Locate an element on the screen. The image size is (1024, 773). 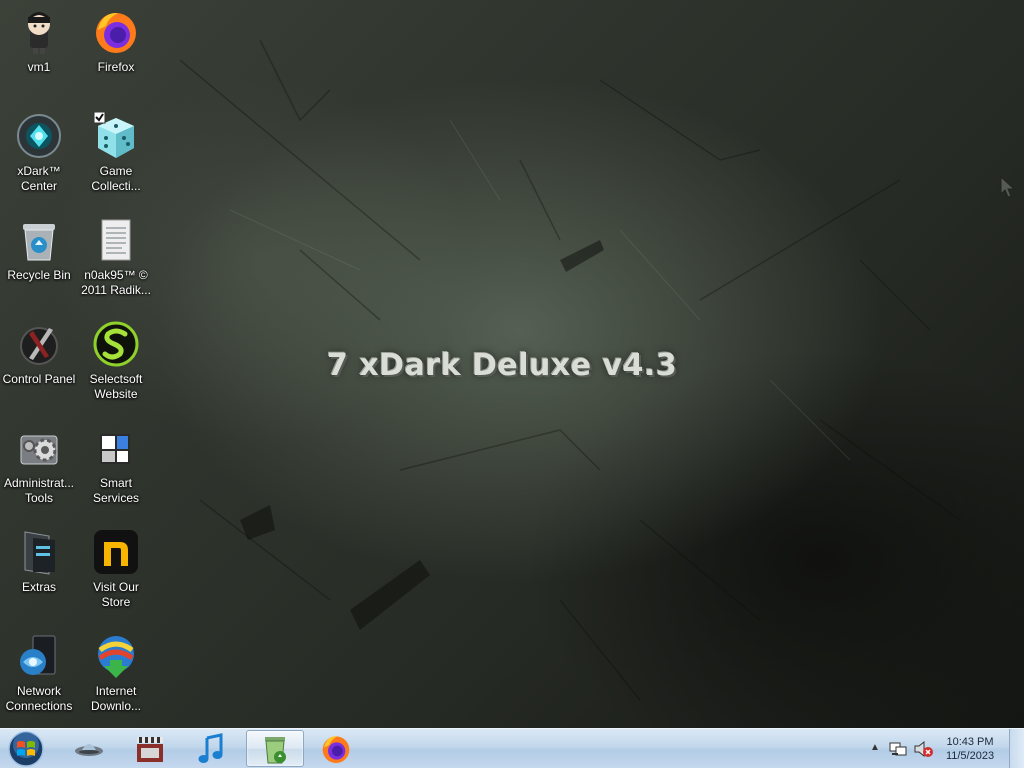
clock-time: 10:43 PM is located at coordinates (970, 742).